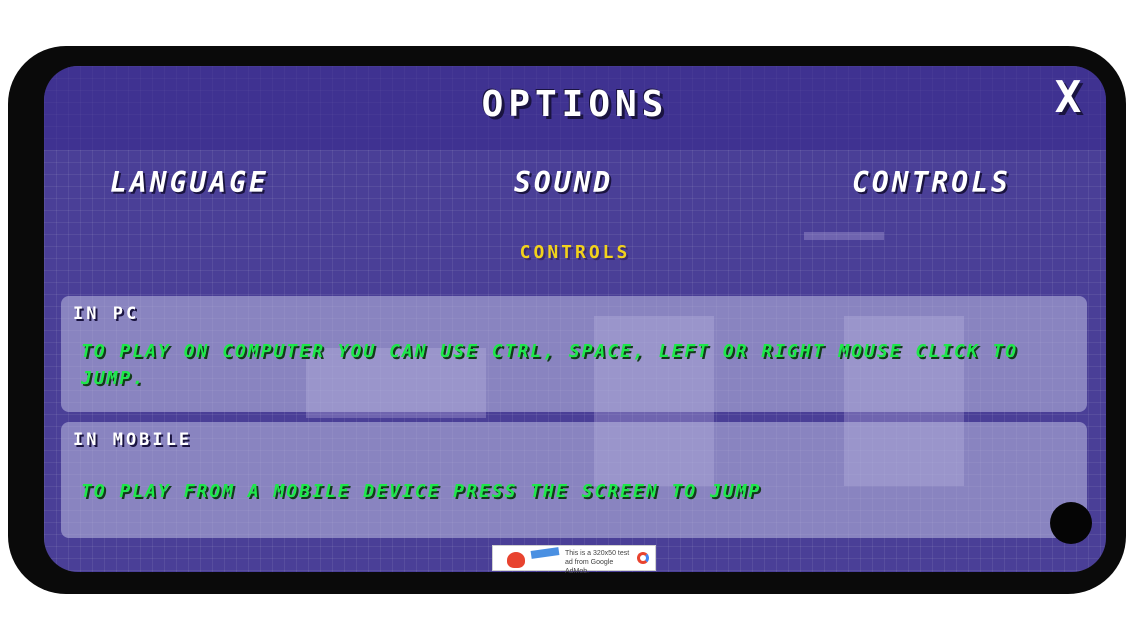  Describe the element at coordinates (189, 182) in the screenshot. I see `tab-language: LANGUAGE` at that location.